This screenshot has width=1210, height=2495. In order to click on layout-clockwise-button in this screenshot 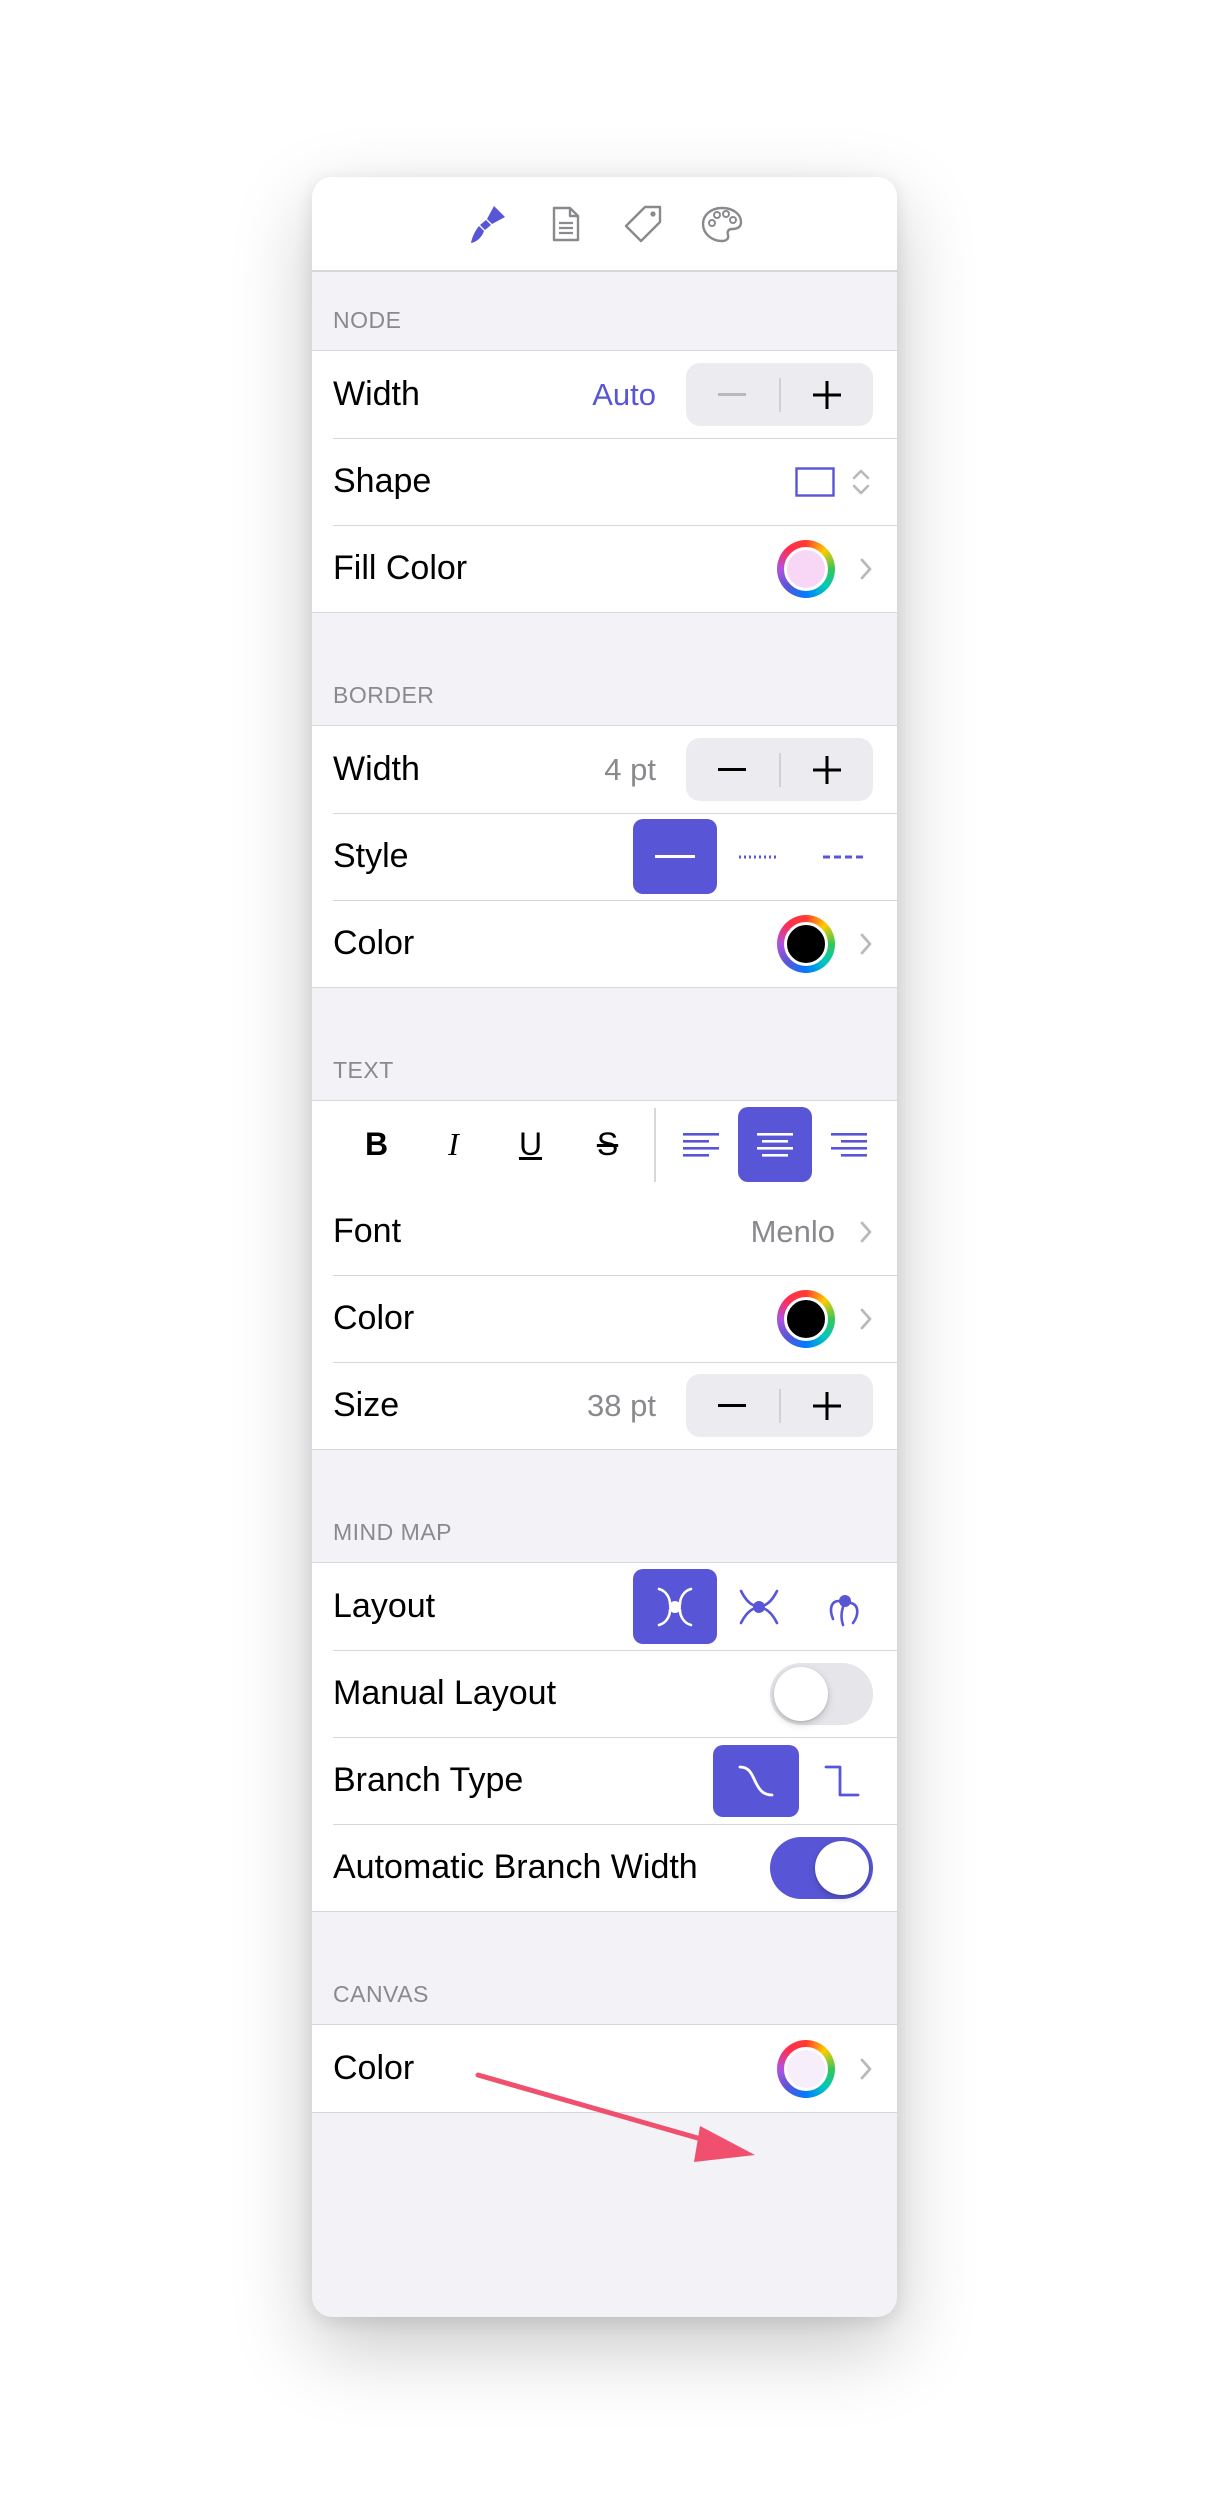, I will do `click(843, 1606)`.